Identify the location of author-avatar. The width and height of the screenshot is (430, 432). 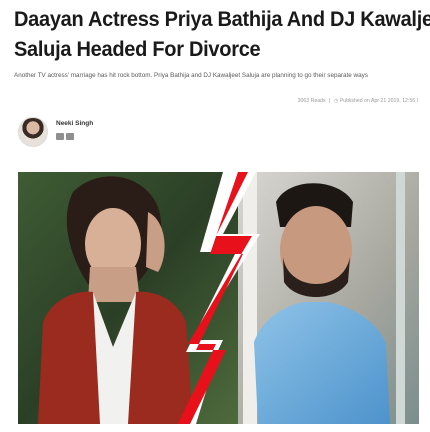
(33, 132).